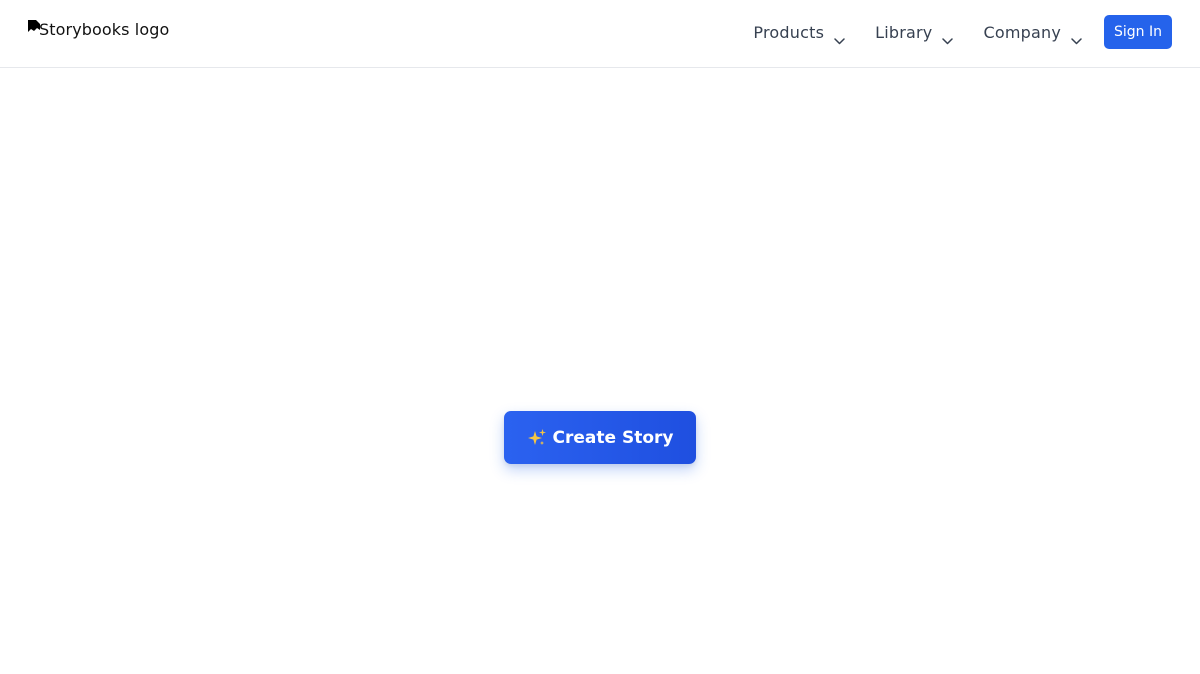 Image resolution: width=1200 pixels, height=674 pixels. What do you see at coordinates (904, 32) in the screenshot?
I see `nav-item-label: Library` at bounding box center [904, 32].